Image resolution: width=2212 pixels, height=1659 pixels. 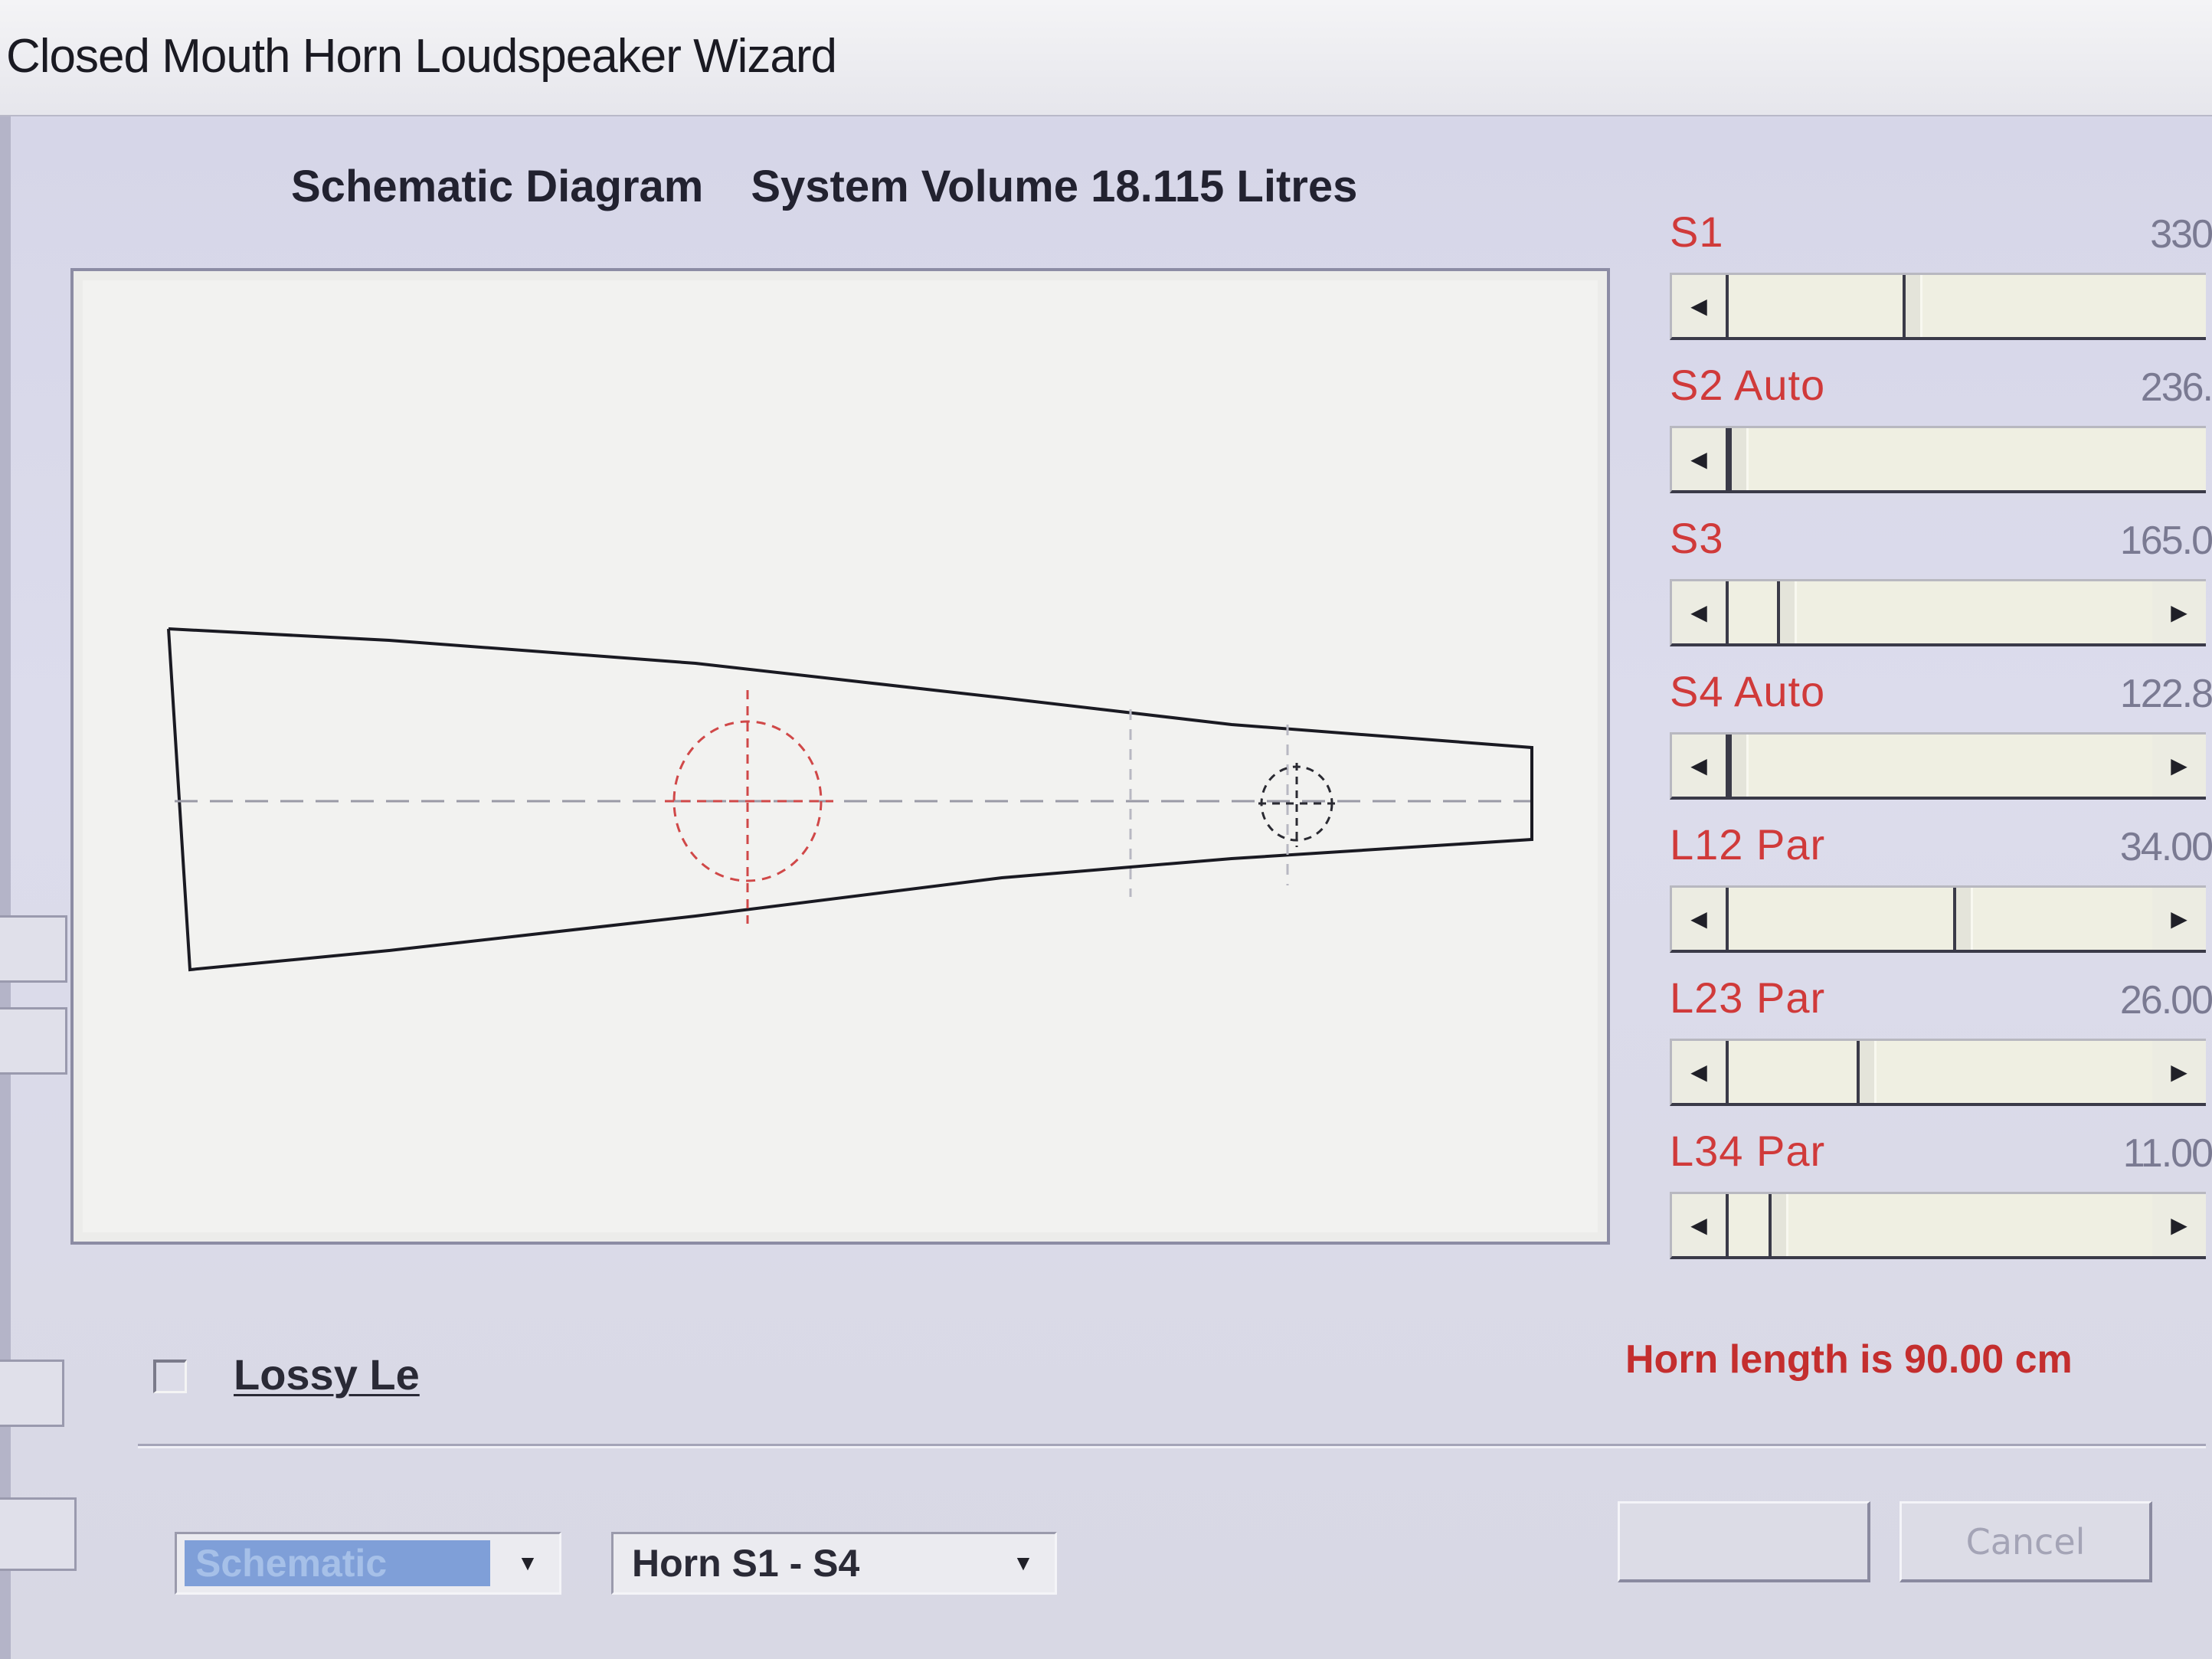 What do you see at coordinates (749, 807) in the screenshot?
I see `driver-marker` at bounding box center [749, 807].